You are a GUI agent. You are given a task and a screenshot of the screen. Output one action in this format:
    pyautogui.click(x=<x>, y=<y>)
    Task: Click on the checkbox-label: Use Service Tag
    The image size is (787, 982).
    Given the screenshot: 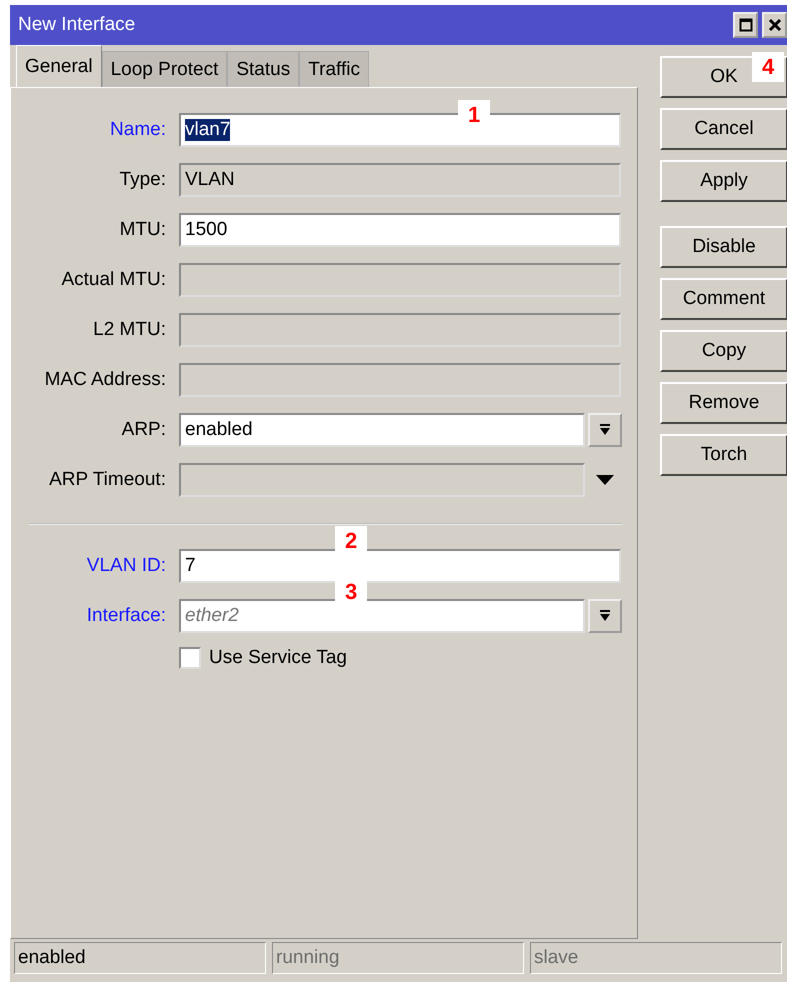 What is the action you would take?
    pyautogui.click(x=278, y=658)
    